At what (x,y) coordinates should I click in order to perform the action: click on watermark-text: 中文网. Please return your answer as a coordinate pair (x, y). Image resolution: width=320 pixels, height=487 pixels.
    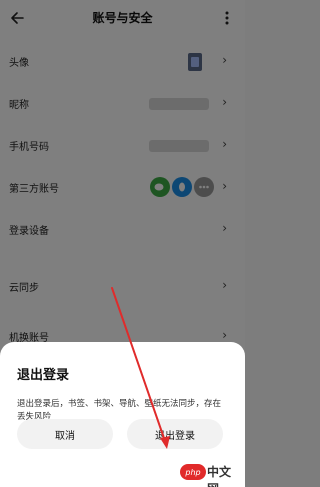
    Looking at the image, I should click on (219, 476).